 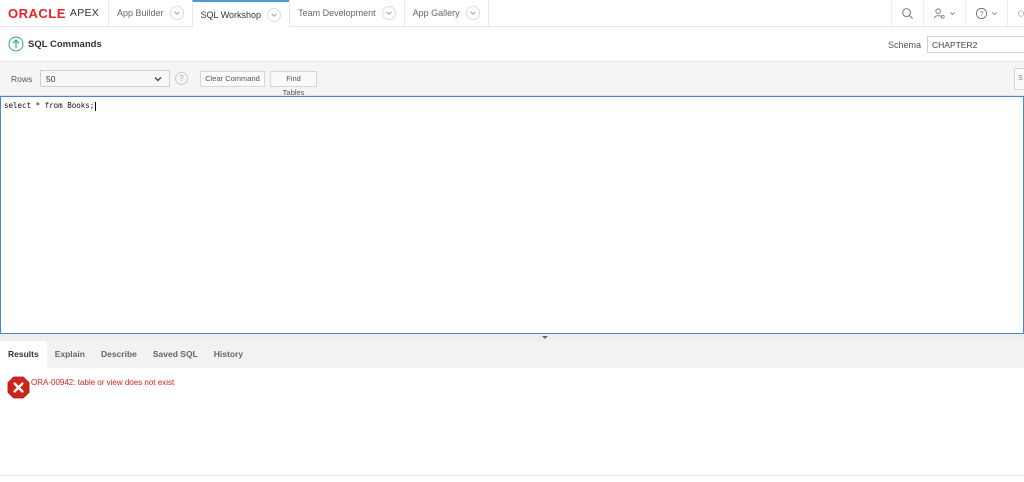 I want to click on error-icon, so click(x=18, y=387).